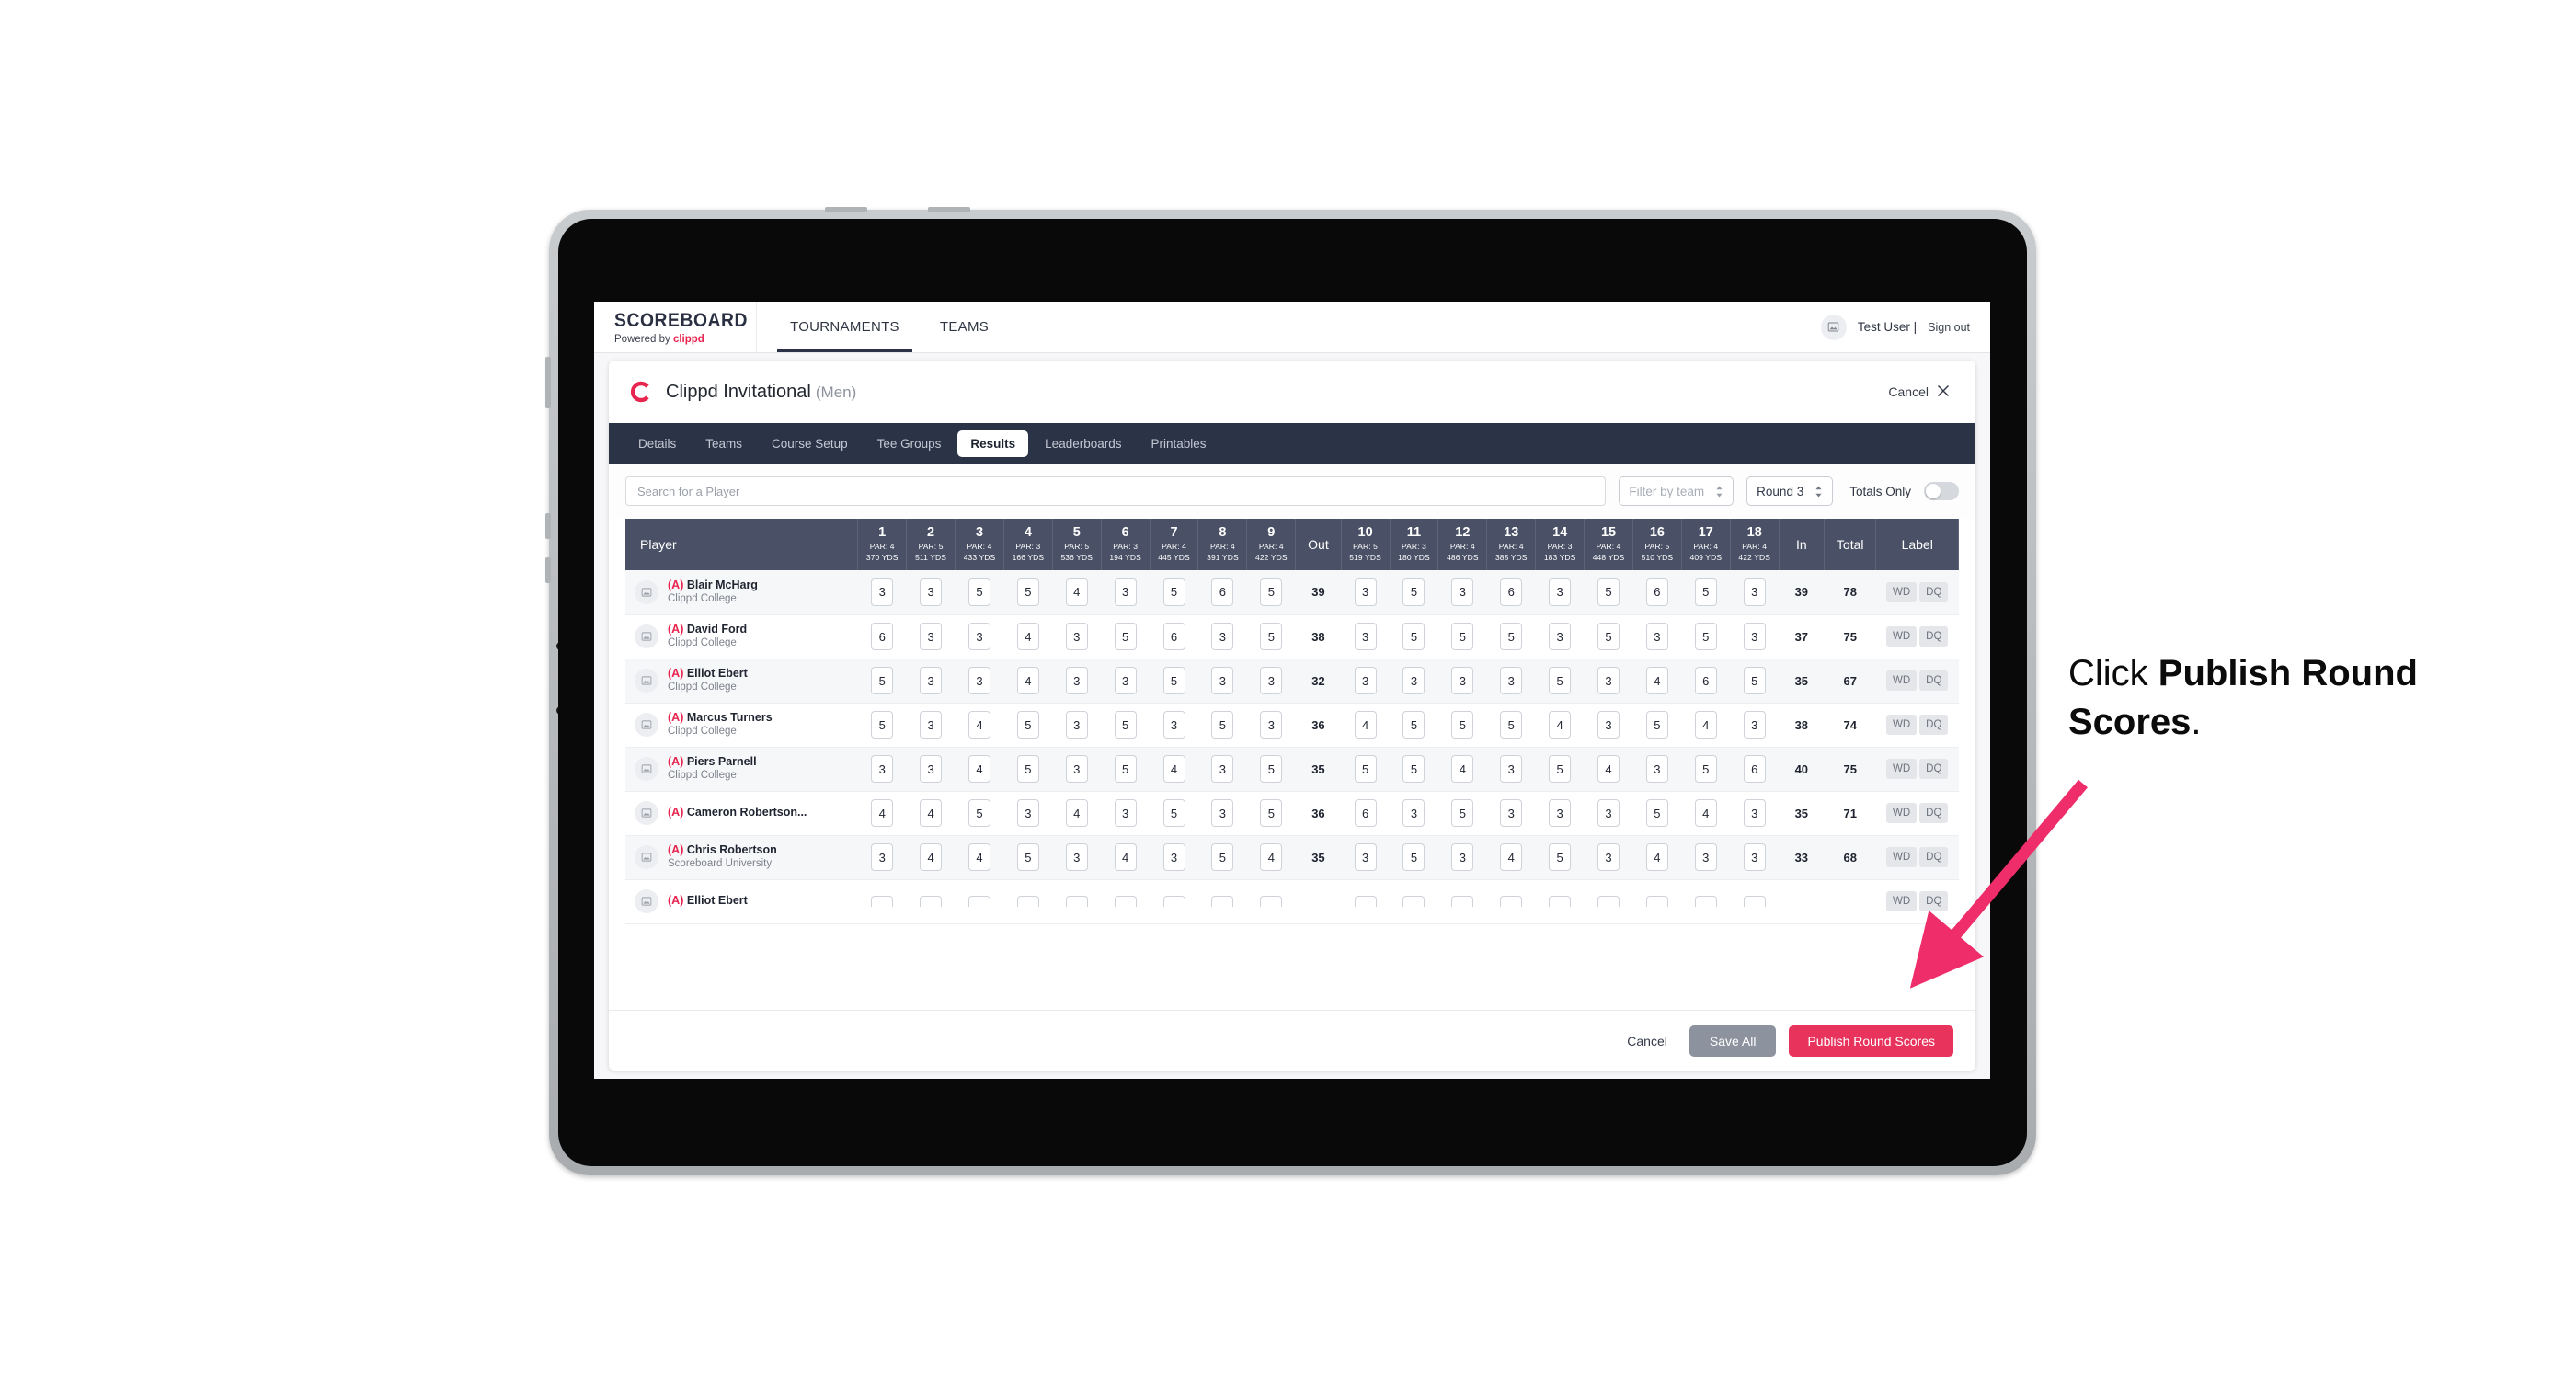 Image resolution: width=2576 pixels, height=1386 pixels. Describe the element at coordinates (1560, 681) in the screenshot. I see `score-cell-hole-14: 5` at that location.